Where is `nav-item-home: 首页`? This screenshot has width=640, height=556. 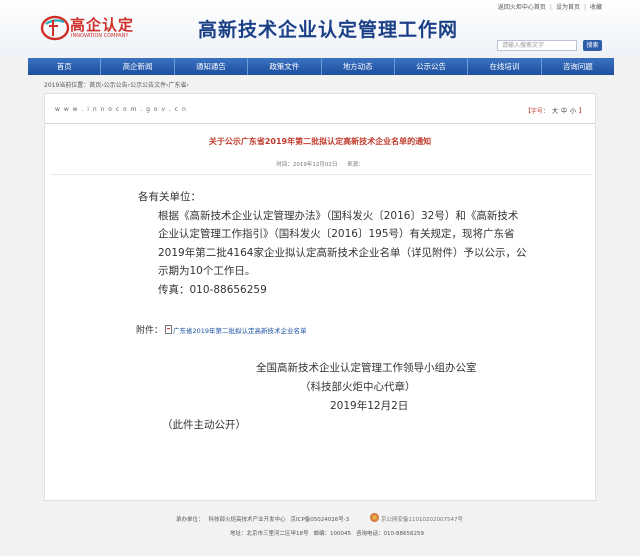
nav-item-home: 首页 is located at coordinates (65, 66).